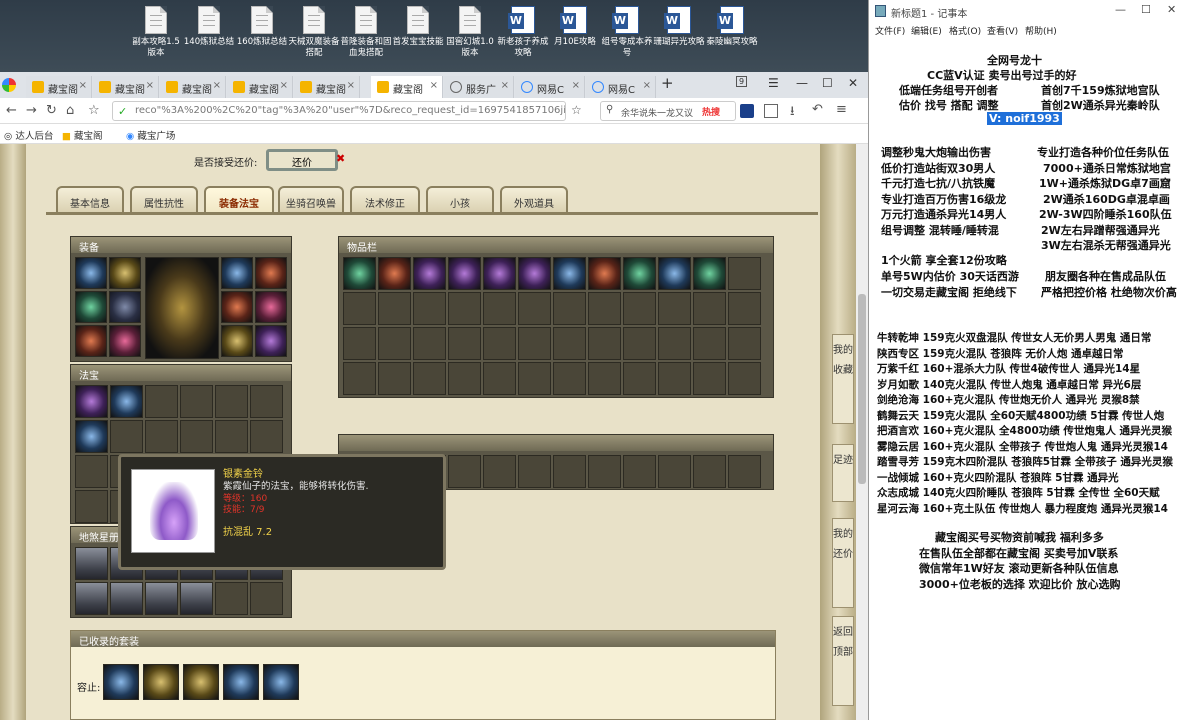 Image resolution: width=1186 pixels, height=720 pixels. I want to click on my-favorites-button: 我的收藏, so click(843, 379).